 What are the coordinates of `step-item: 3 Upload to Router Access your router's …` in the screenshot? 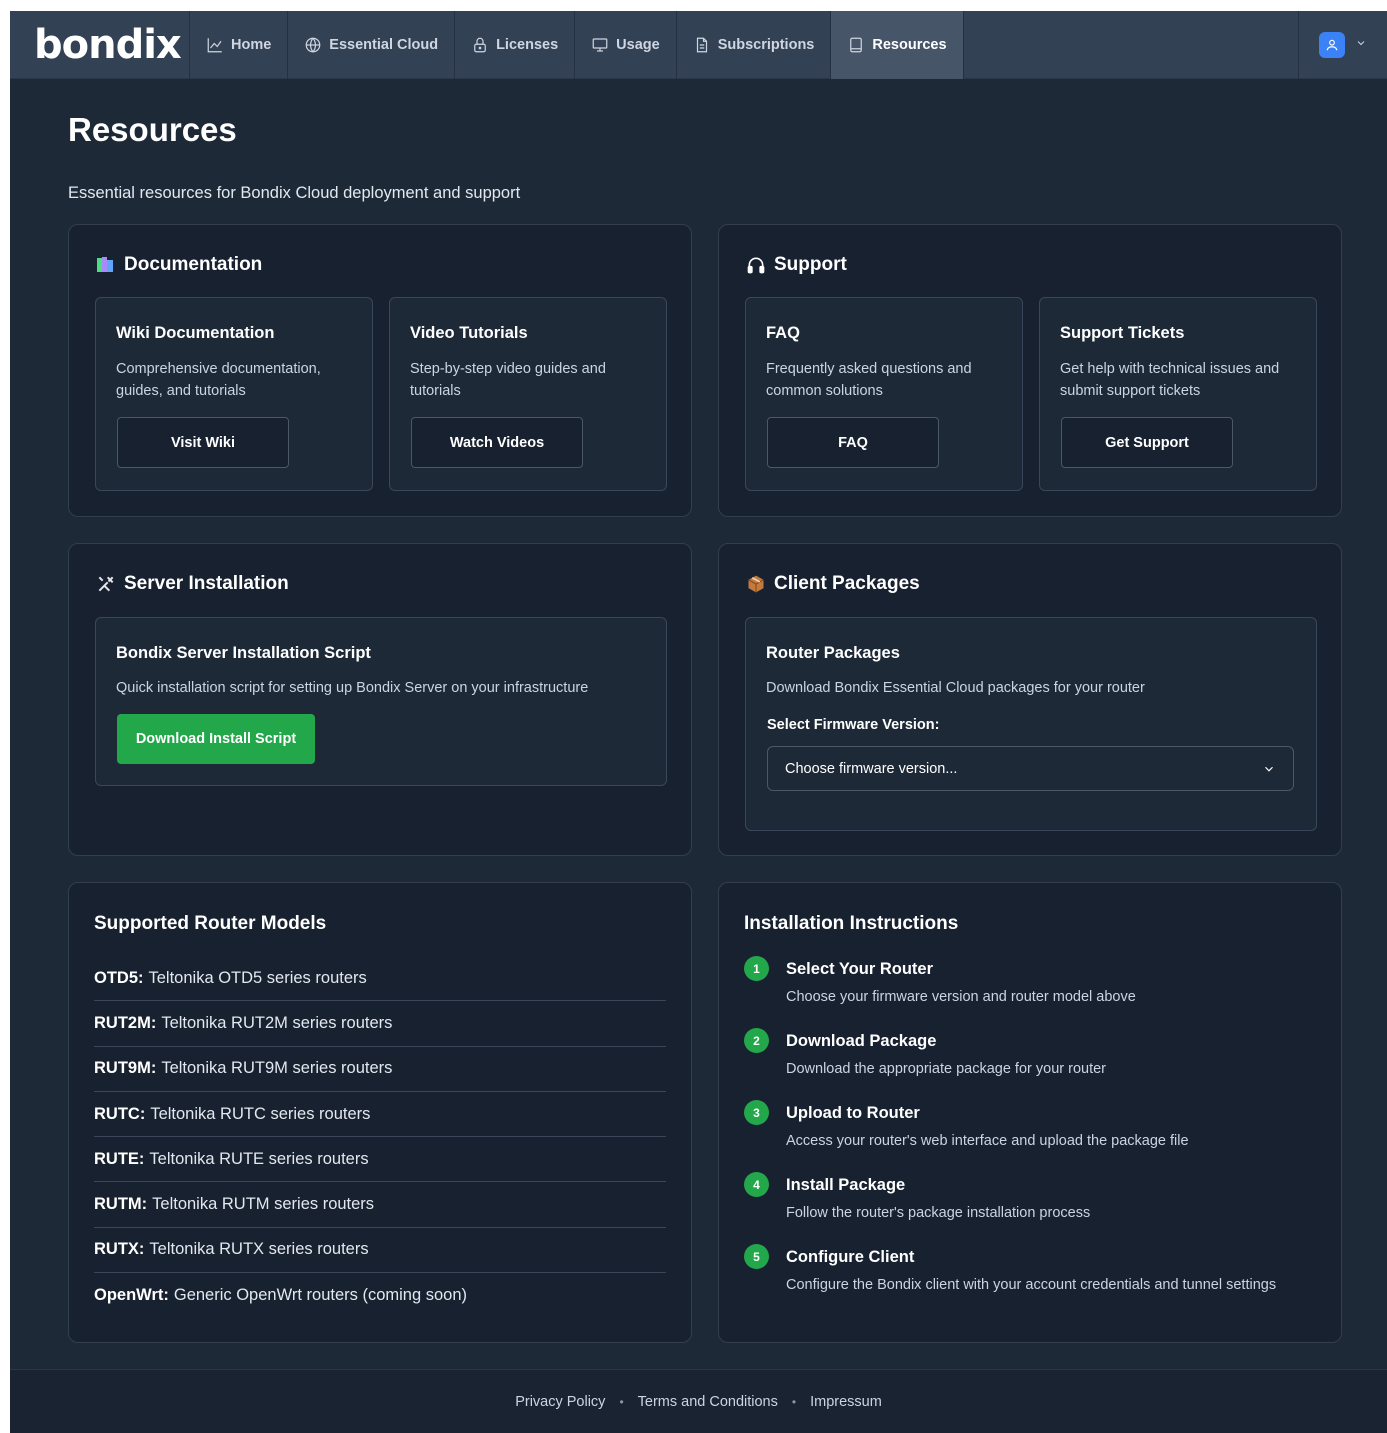 It's located at (1010, 1136).